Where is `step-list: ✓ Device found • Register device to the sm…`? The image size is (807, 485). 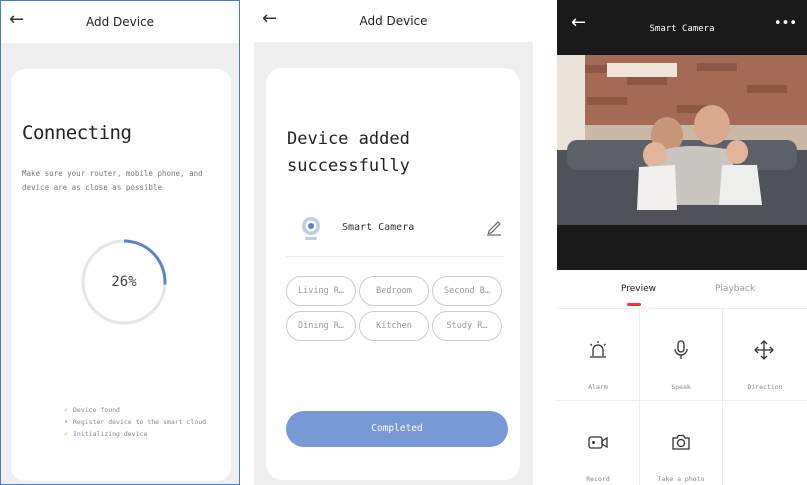
step-list: ✓ Device found • Register device to the sm… is located at coordinates (135, 422).